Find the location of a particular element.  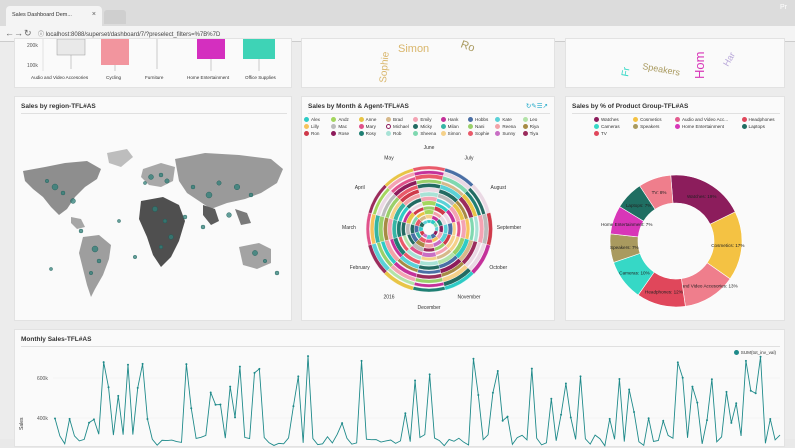

box-category-label: Office Supplies is located at coordinates (261, 77).